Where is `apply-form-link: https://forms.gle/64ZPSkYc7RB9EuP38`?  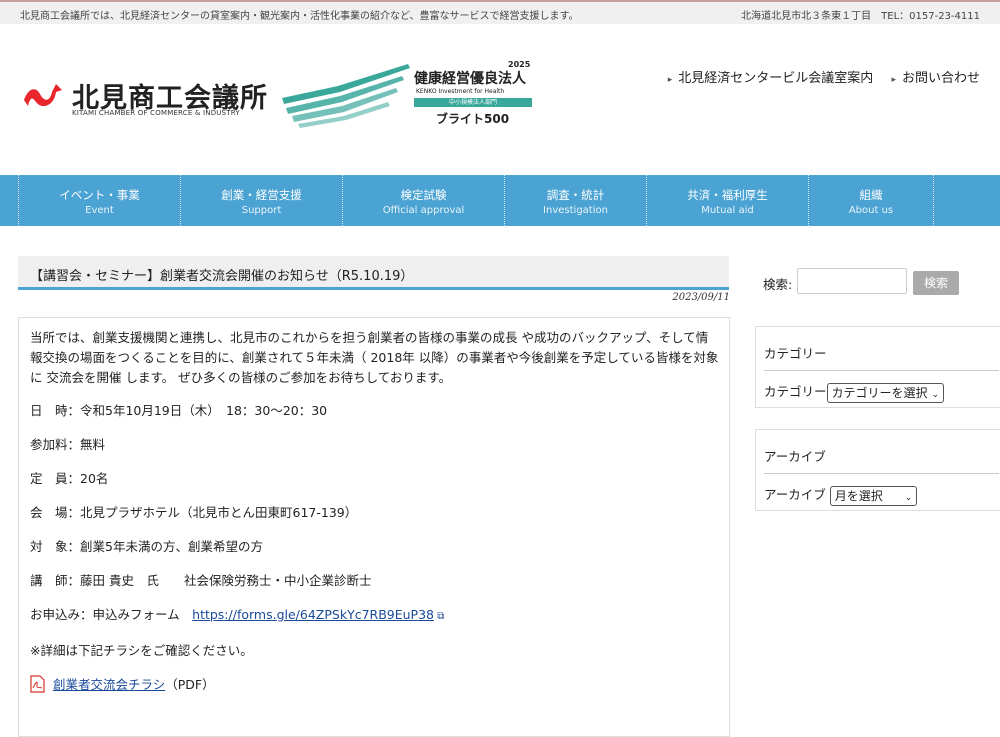 apply-form-link: https://forms.gle/64ZPSkYc7RB9EuP38 is located at coordinates (313, 614).